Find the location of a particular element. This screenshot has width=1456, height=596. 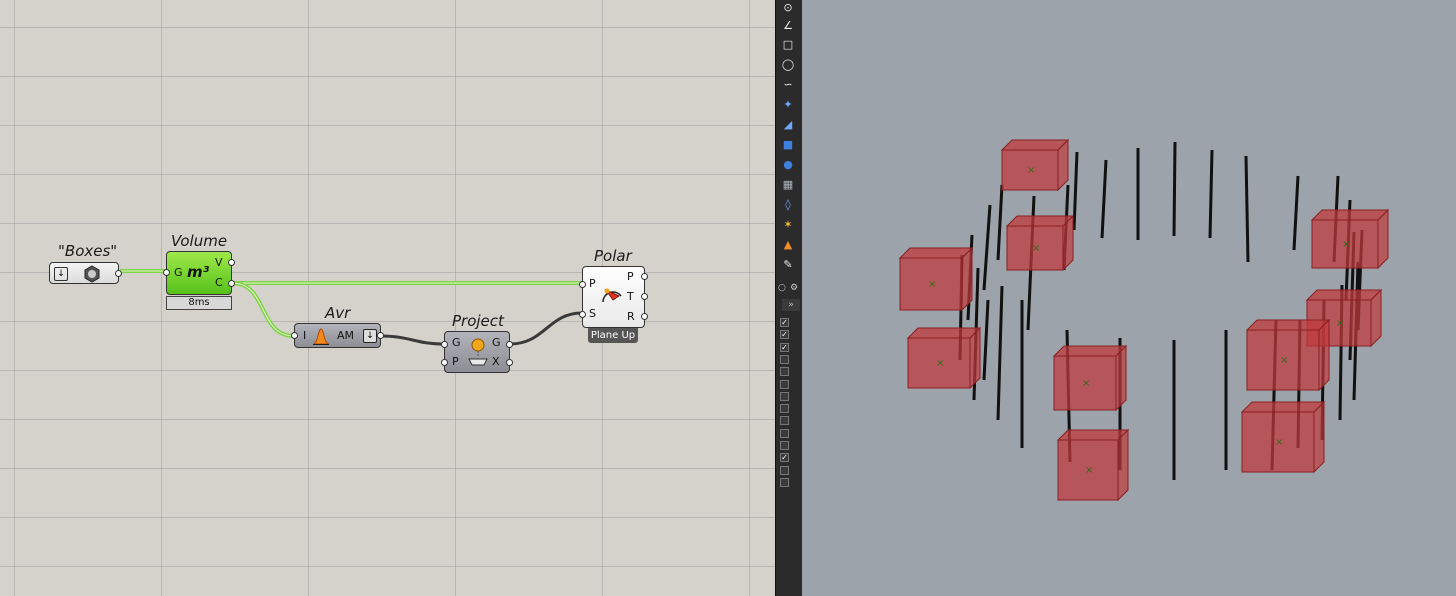

surface-icon: ◢ is located at coordinates (788, 124).